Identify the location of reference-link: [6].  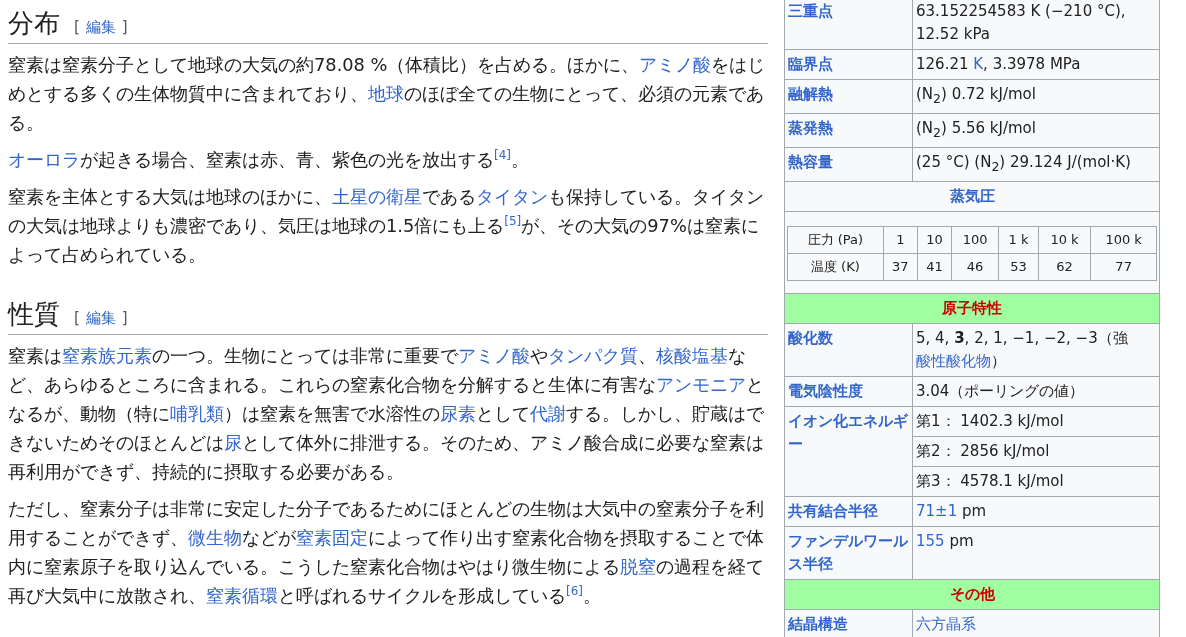
(574, 591).